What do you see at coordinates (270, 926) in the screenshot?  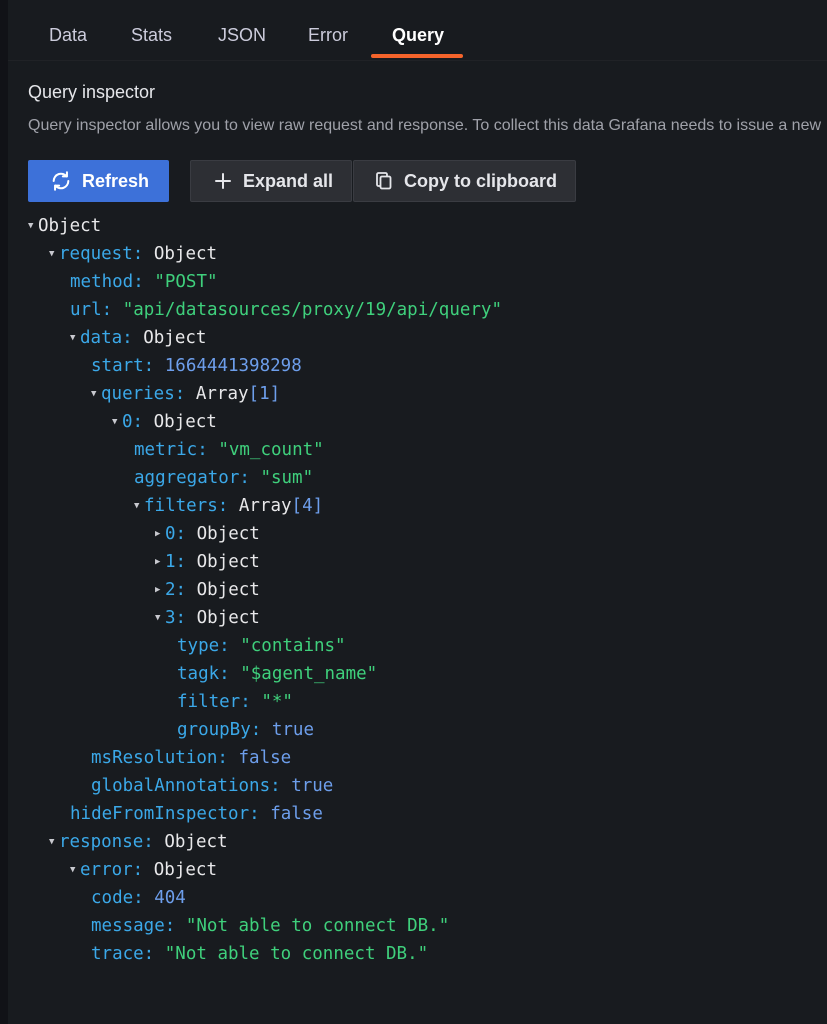 I see `tree-leaf-message: message: "Not able to connect DB."` at bounding box center [270, 926].